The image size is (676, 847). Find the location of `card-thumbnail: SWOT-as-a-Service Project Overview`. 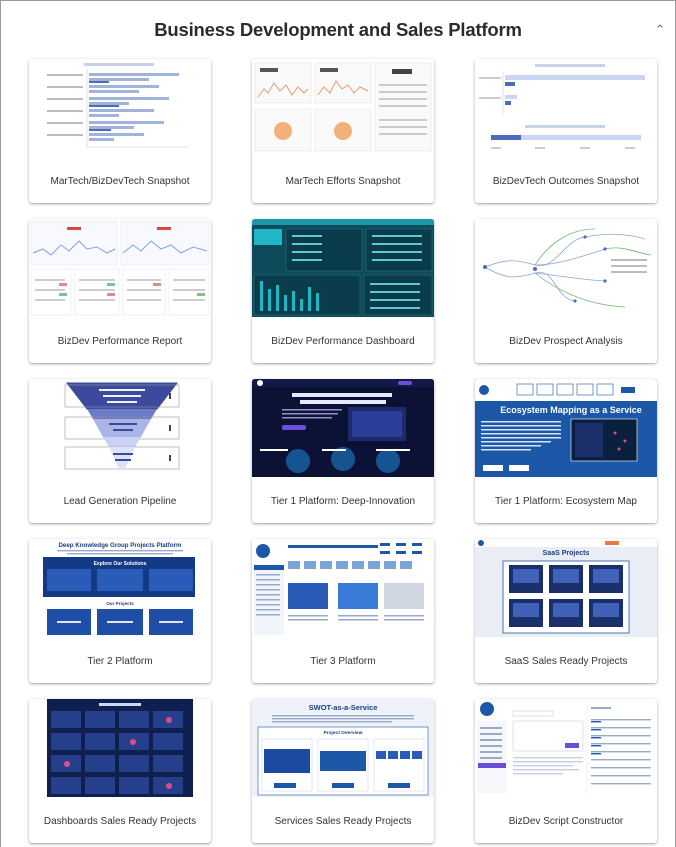

card-thumbnail: SWOT-as-a-Service Project Overview is located at coordinates (343, 748).